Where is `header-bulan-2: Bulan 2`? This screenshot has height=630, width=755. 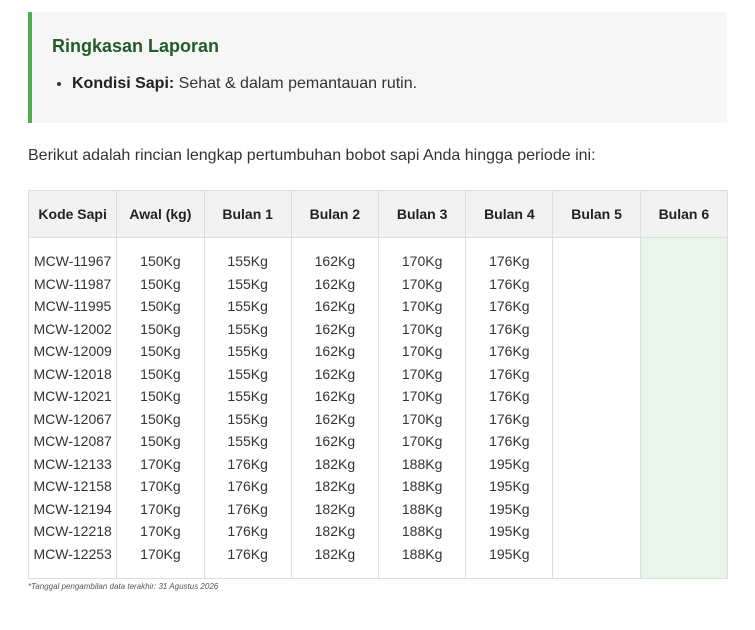
header-bulan-2: Bulan 2 is located at coordinates (335, 214).